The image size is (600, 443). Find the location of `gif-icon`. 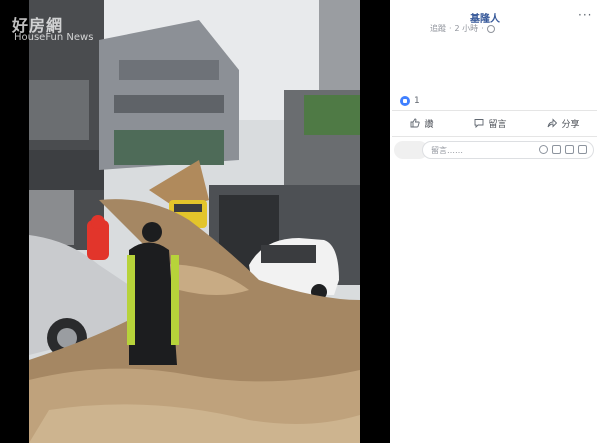

gif-icon is located at coordinates (569, 149).